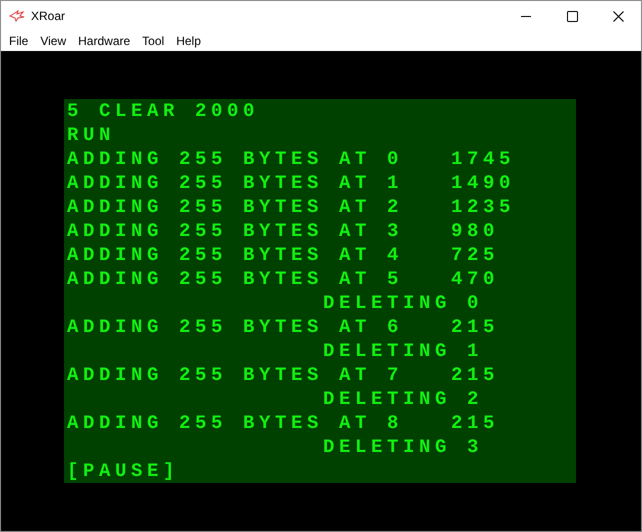 This screenshot has width=642, height=532. Describe the element at coordinates (403, 447) in the screenshot. I see `screen-text-line: DELETING 3` at that location.